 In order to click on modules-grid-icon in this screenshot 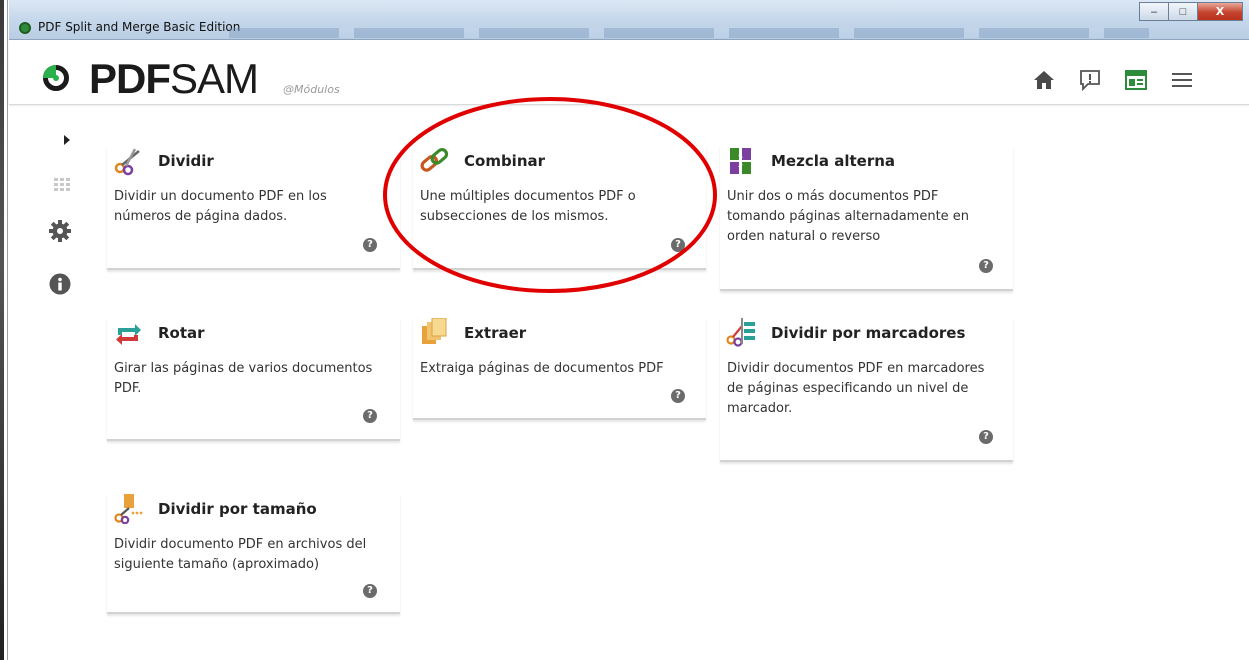, I will do `click(62, 184)`.